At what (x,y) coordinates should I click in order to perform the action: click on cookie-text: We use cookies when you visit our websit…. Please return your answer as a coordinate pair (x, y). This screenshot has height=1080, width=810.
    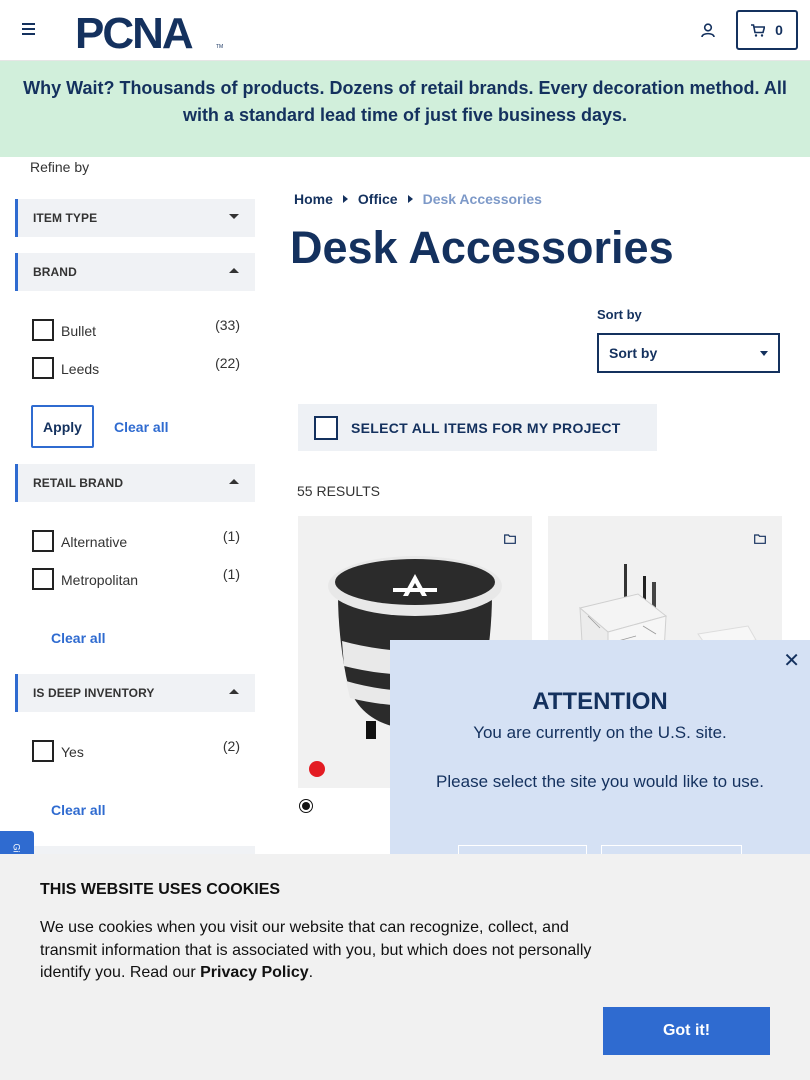
    Looking at the image, I should click on (320, 951).